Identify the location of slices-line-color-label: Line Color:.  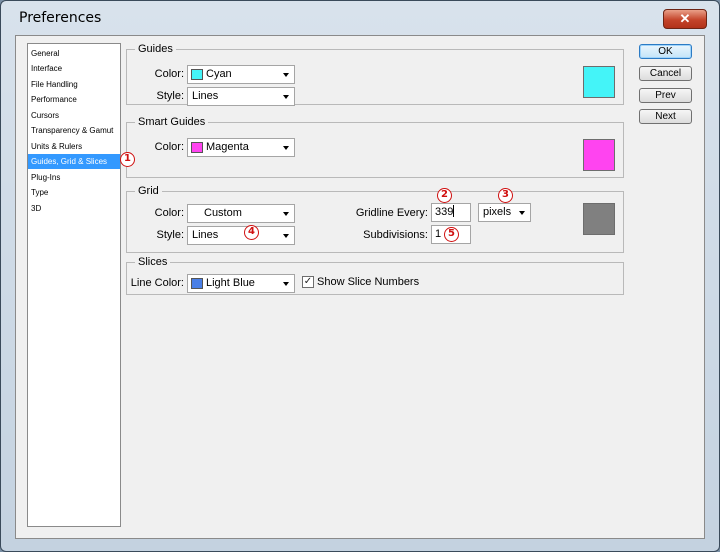
(157, 283).